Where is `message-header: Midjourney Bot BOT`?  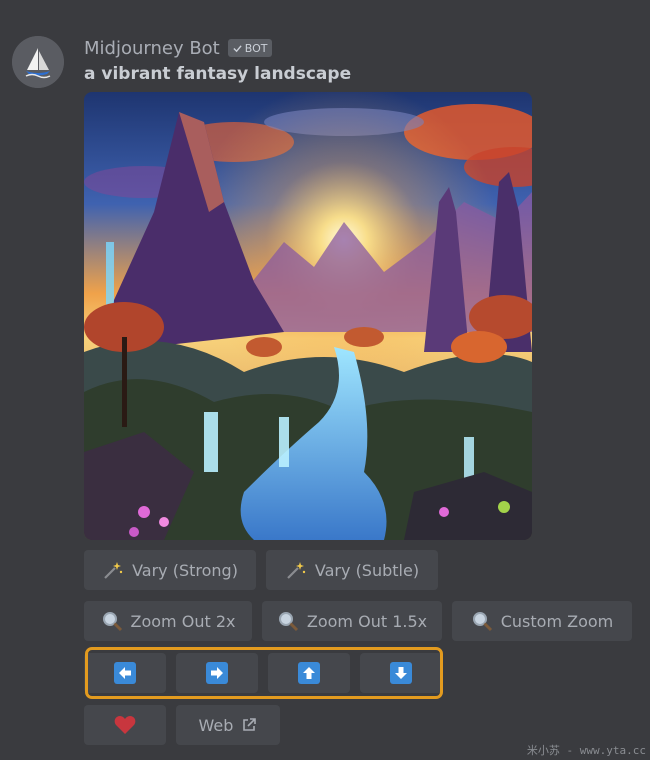 message-header: Midjourney Bot BOT is located at coordinates (178, 48).